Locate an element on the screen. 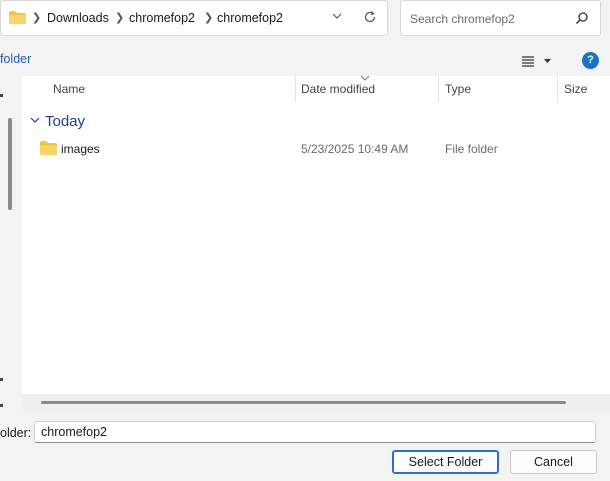 This screenshot has height=481, width=610. address-bar: ❯ Downloads ❯ chromefop2 ❯ chromefop2 is located at coordinates (194, 18).